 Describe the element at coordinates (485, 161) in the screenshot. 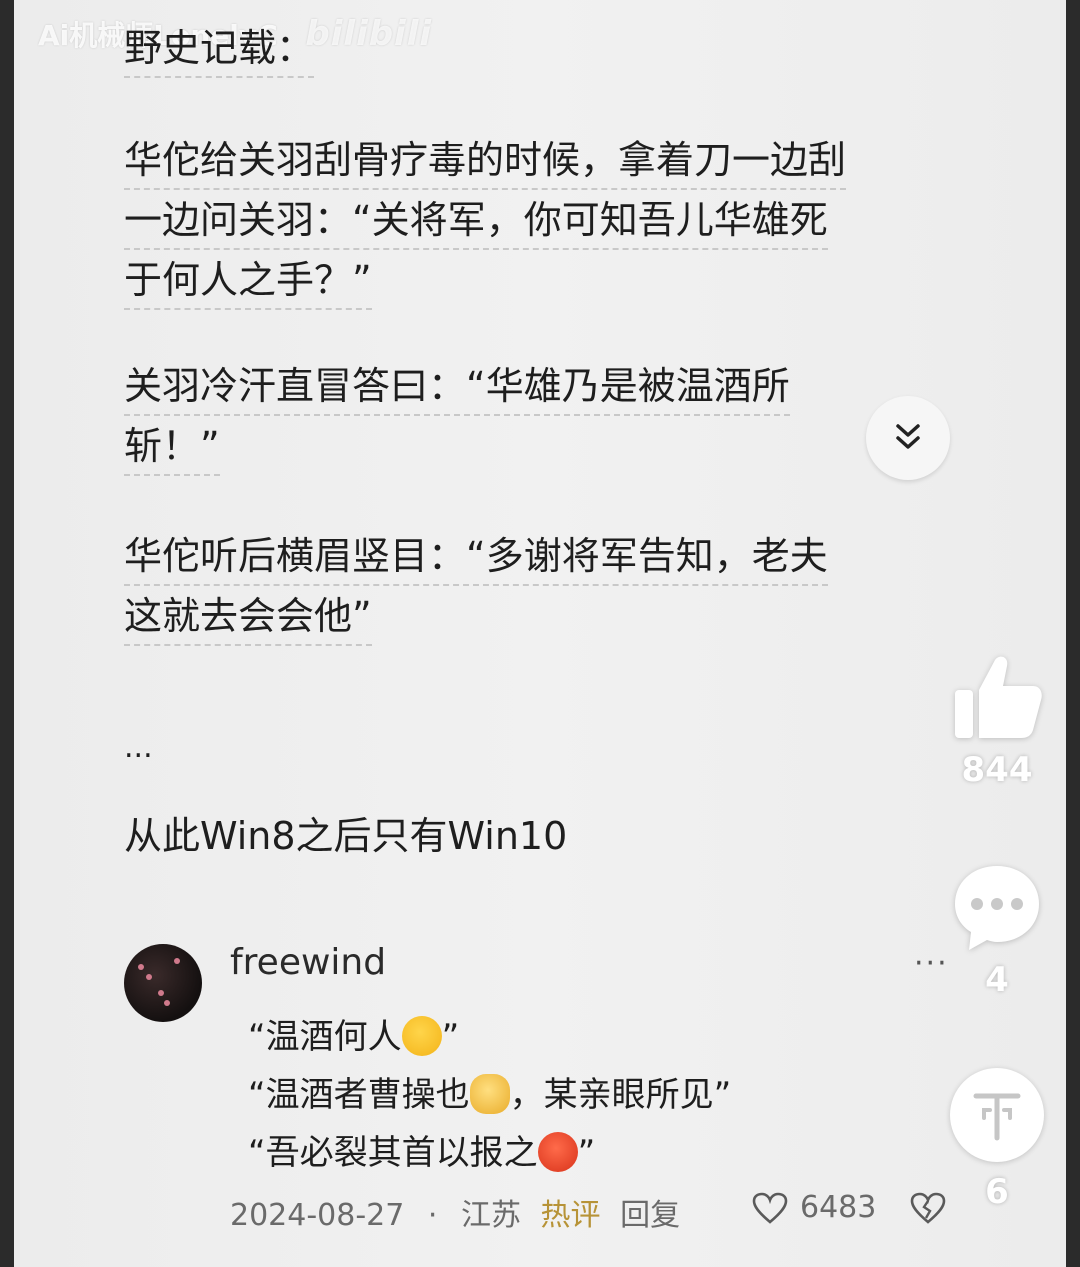

I see `post-line: 华佗给关羽刮骨疗毒的时候，拿着刀一边刮` at that location.